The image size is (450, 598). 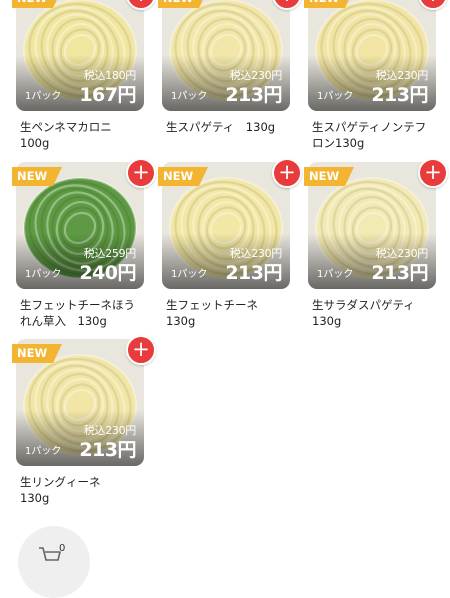 I want to click on product-name: 生ペンネマカロニ 100g, so click(x=80, y=135).